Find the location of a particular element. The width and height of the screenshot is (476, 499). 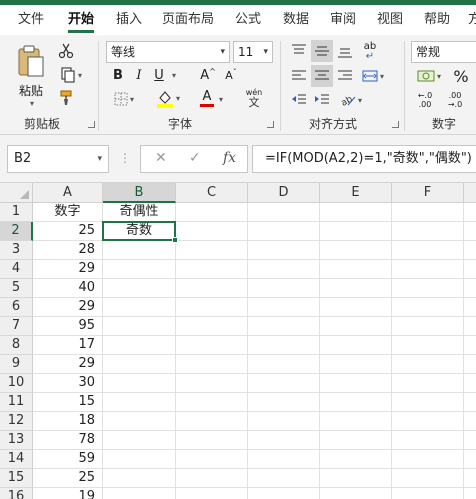

percent-style-button: % is located at coordinates (461, 76).